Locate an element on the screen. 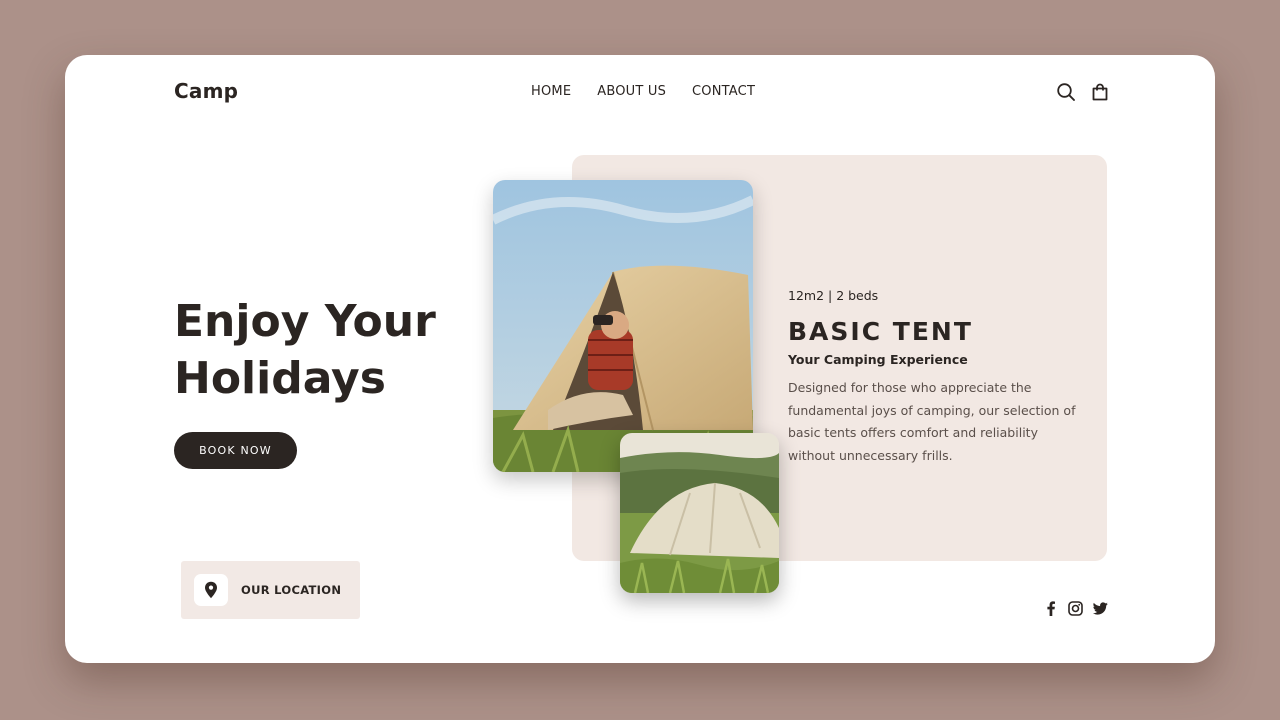 This screenshot has height=720, width=1280. social-links is located at coordinates (1075, 608).